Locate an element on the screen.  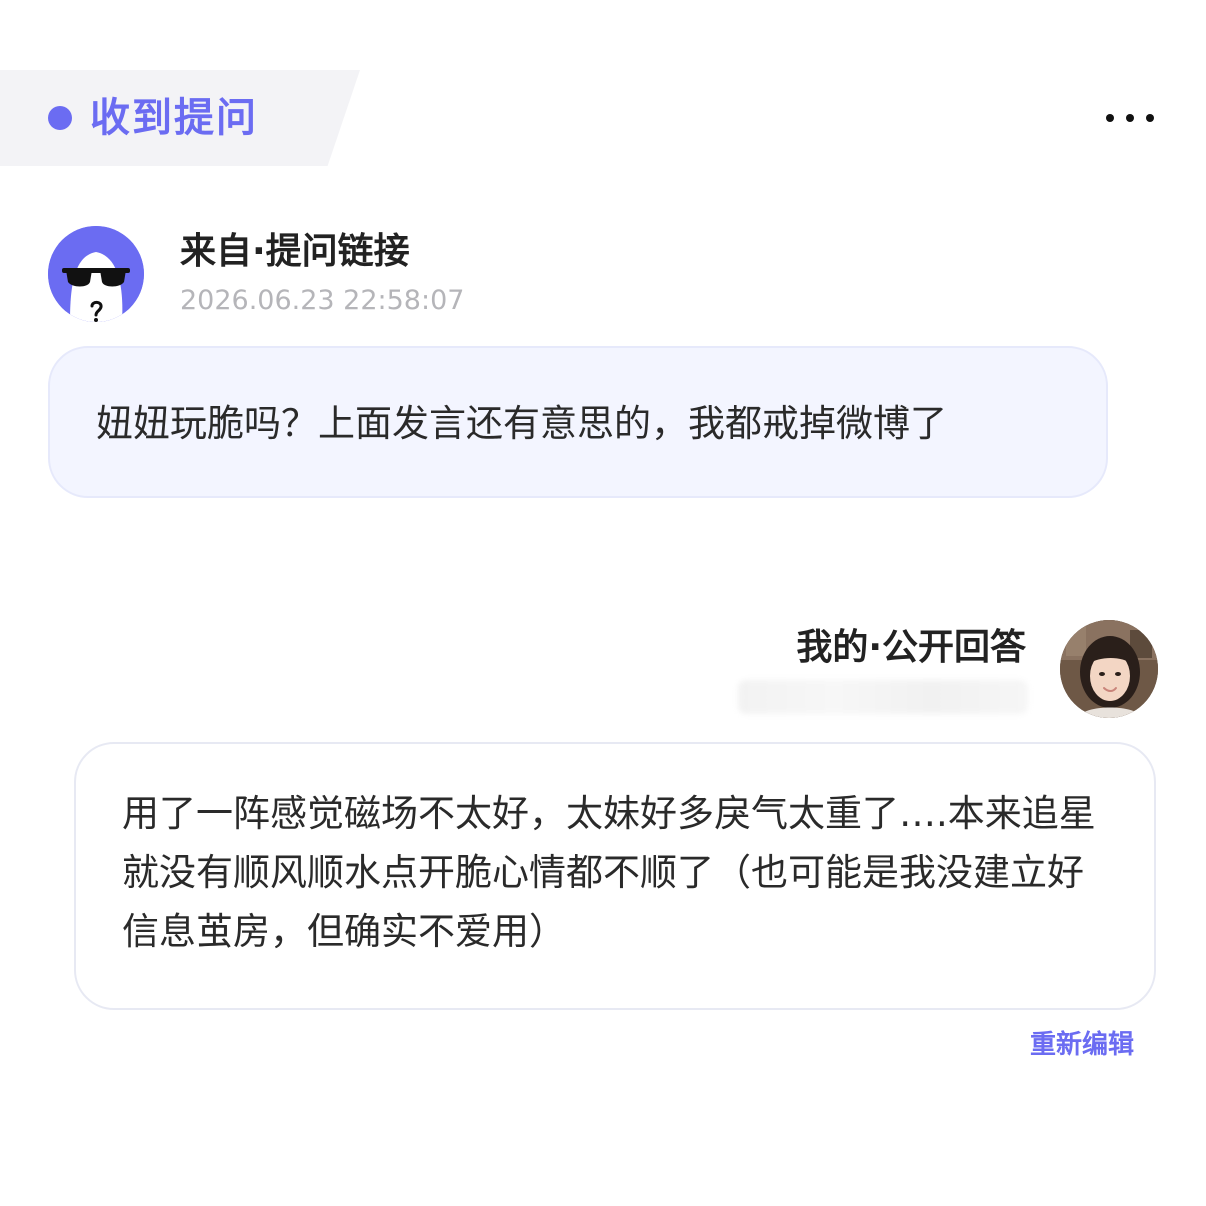
page-title: 收到提问 is located at coordinates (174, 118).